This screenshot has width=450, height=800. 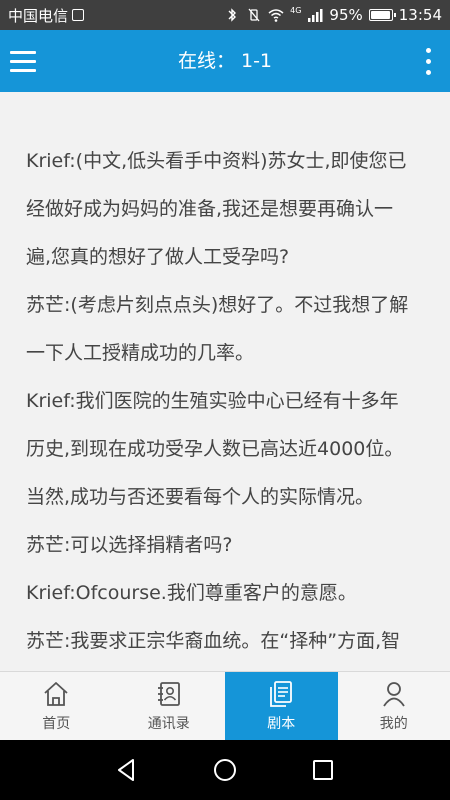 What do you see at coordinates (281, 694) in the screenshot?
I see `script-document-icon` at bounding box center [281, 694].